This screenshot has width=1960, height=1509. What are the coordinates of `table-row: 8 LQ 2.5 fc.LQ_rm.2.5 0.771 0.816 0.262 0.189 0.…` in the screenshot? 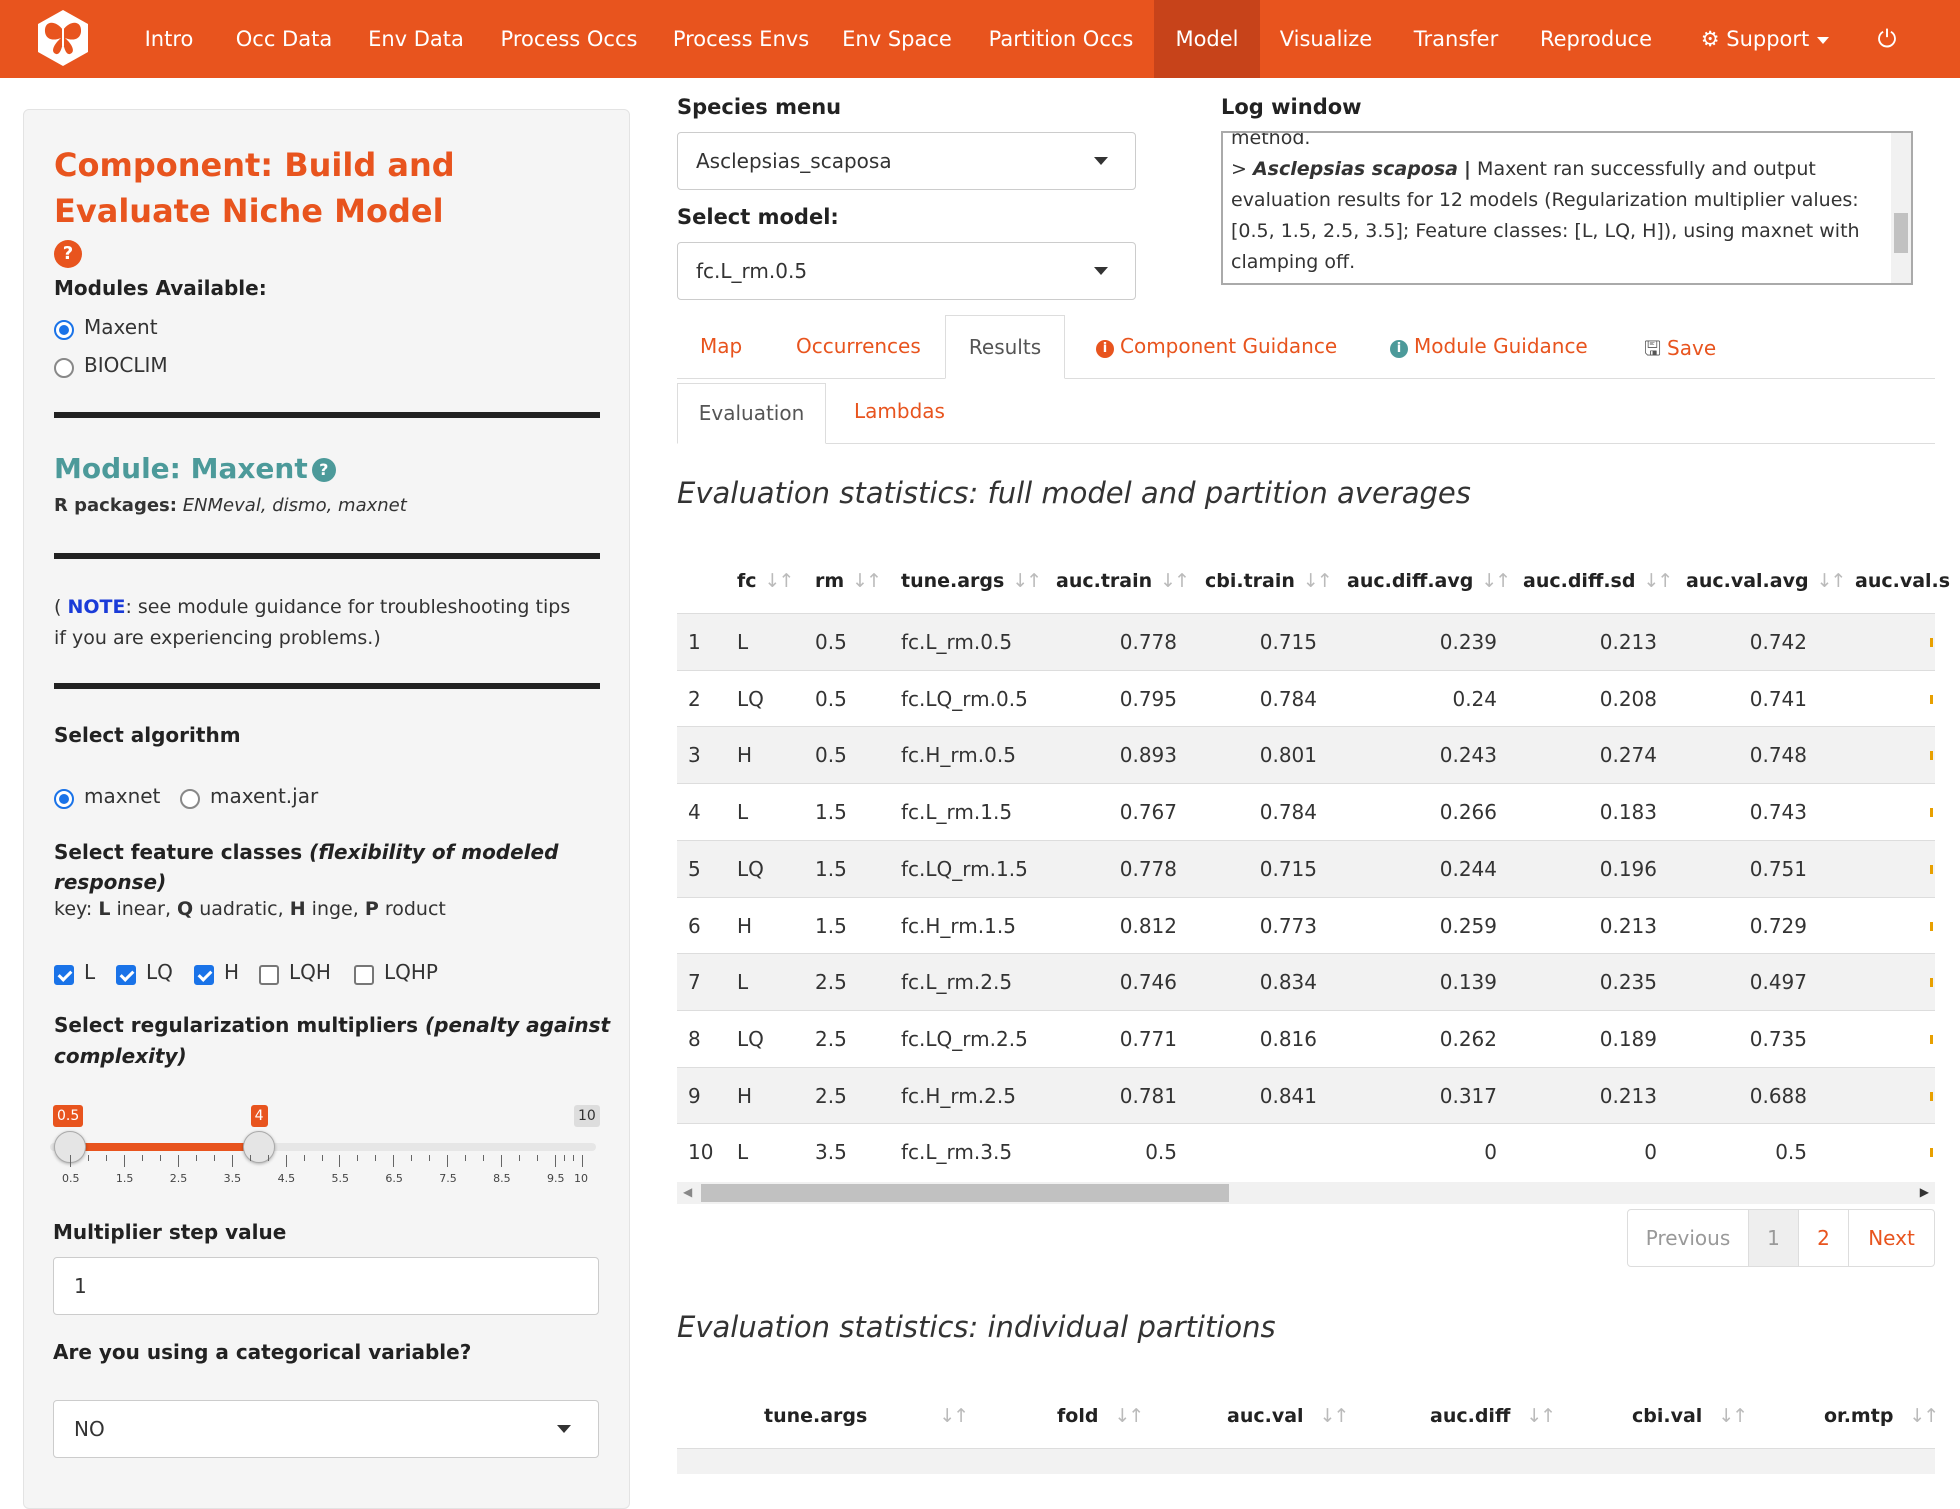 It's located at (1306, 1038).